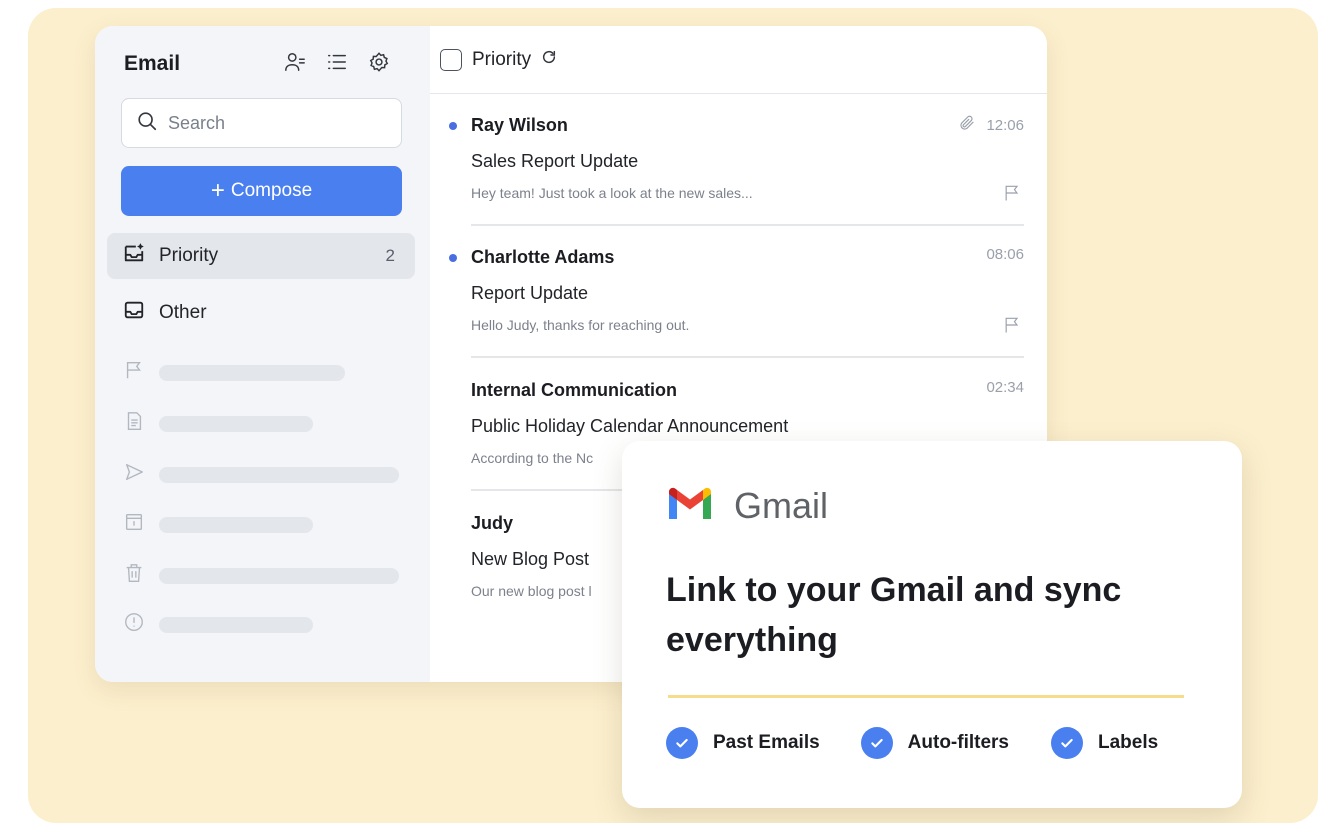 The width and height of the screenshot is (1326, 823). I want to click on sidebar-item-label: Other, so click(183, 312).